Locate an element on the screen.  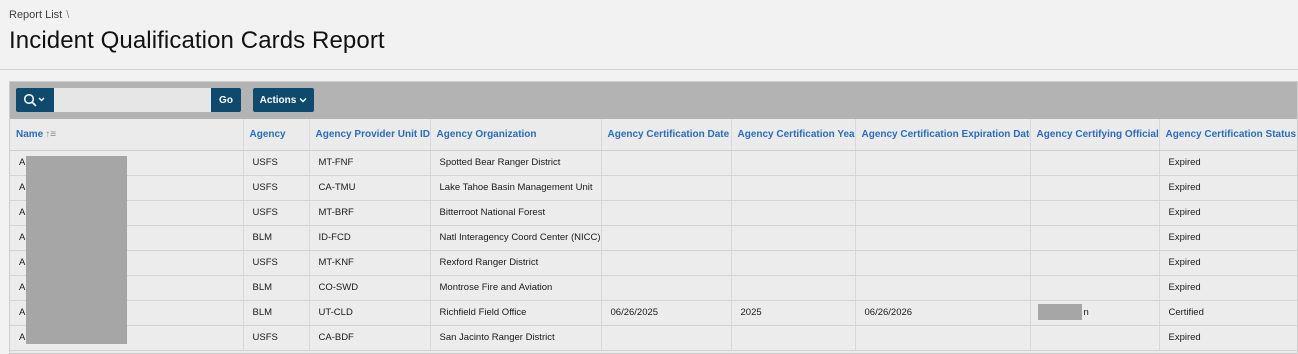
cell-organization: Bitterroot National Forest is located at coordinates (516, 213).